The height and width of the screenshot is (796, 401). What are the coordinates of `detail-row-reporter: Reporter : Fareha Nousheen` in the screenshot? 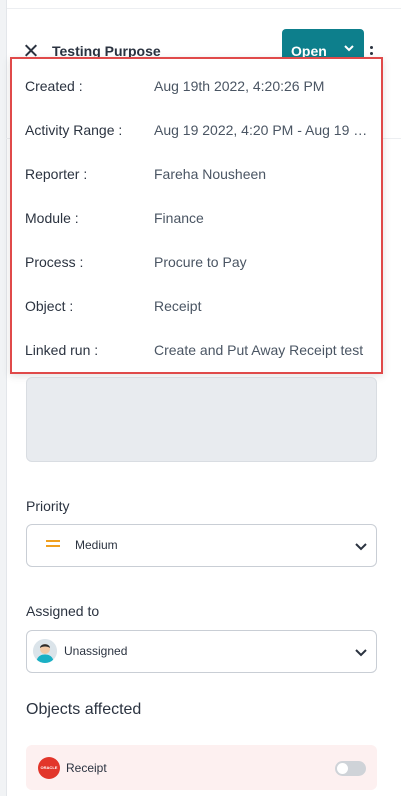 It's located at (196, 181).